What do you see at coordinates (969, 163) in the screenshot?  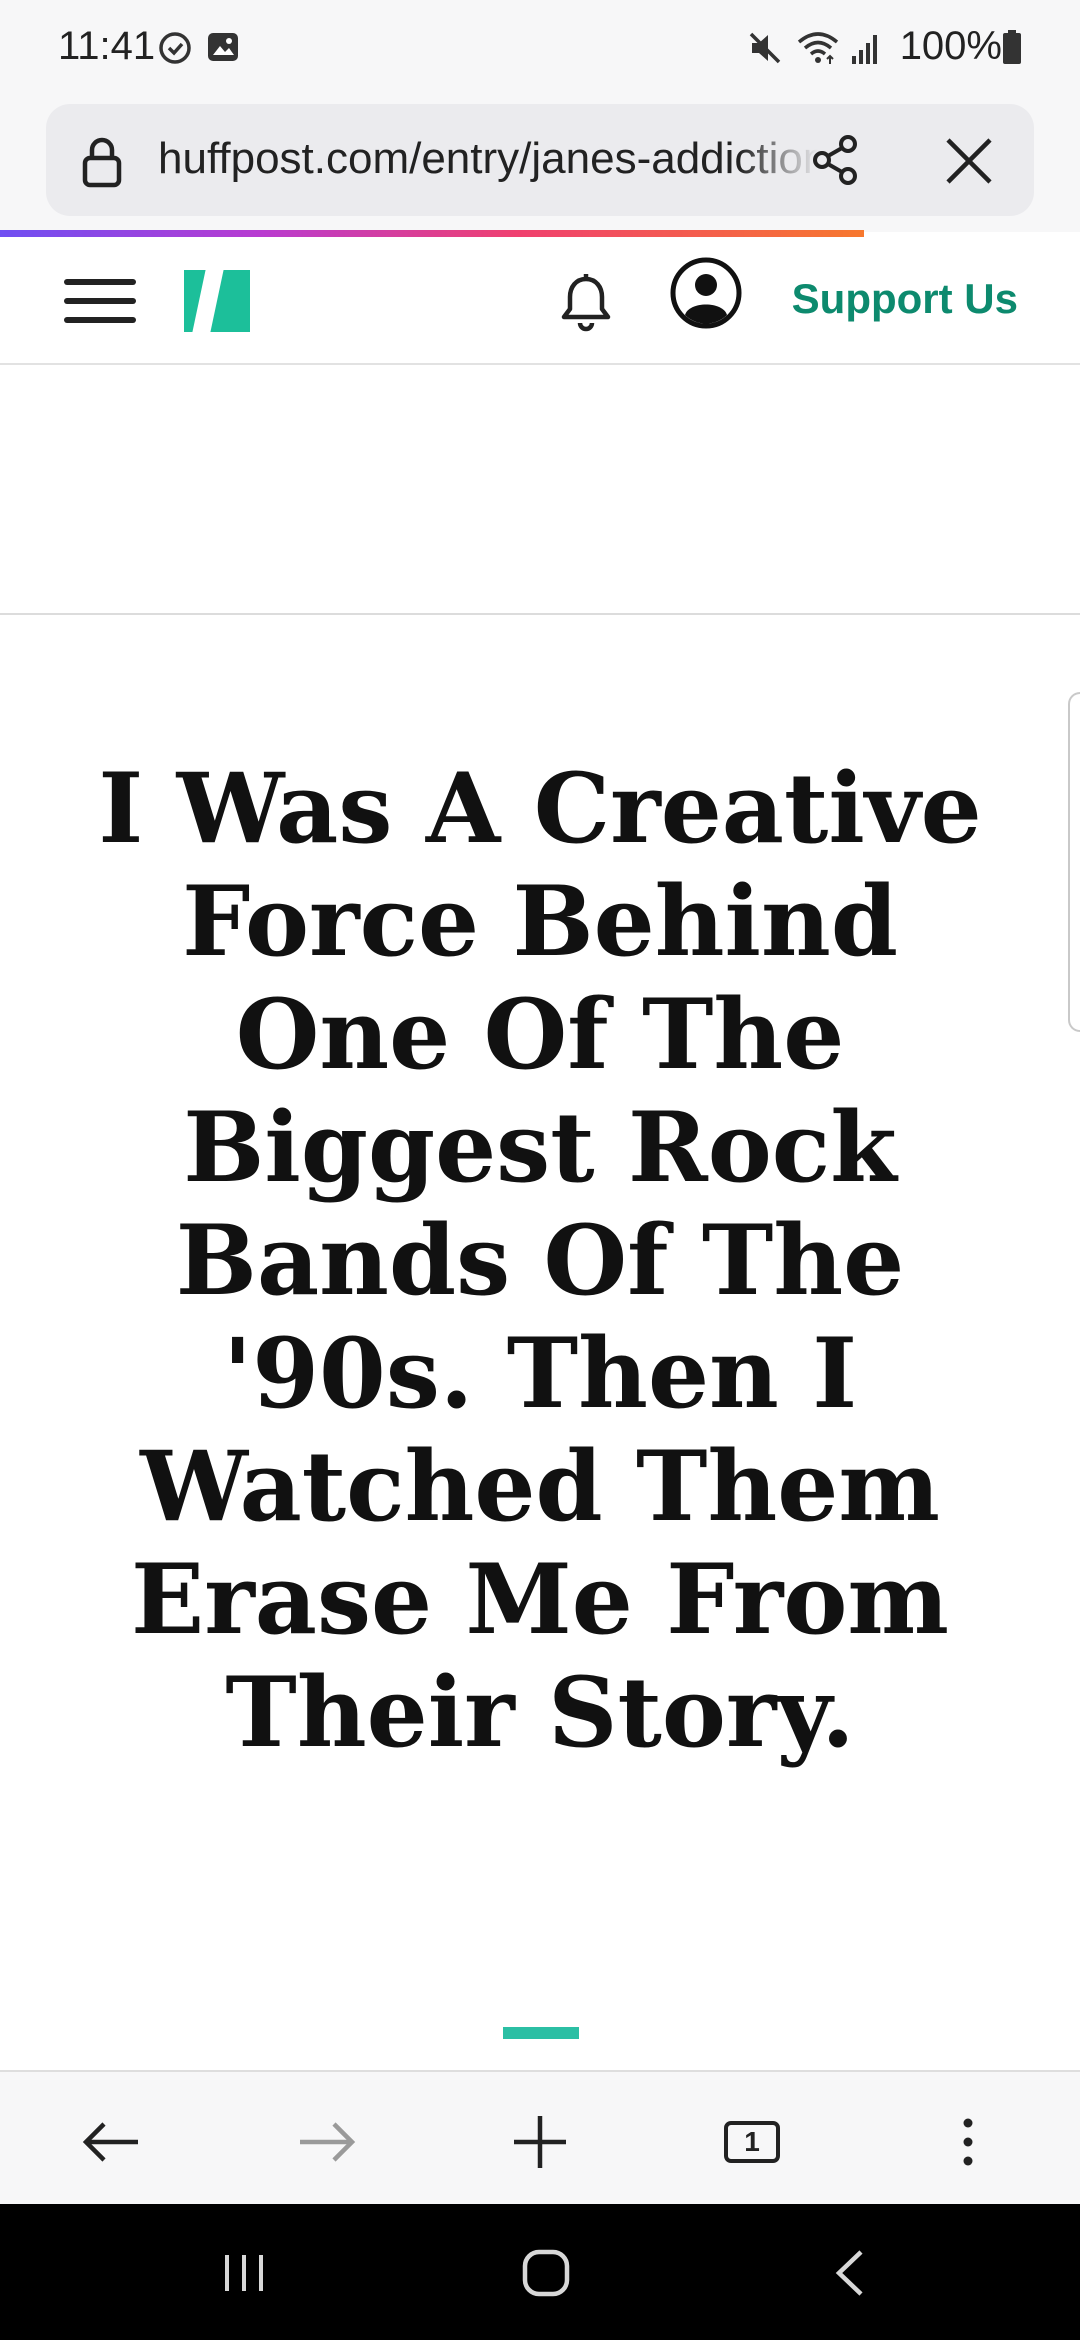 I see `close-icon` at bounding box center [969, 163].